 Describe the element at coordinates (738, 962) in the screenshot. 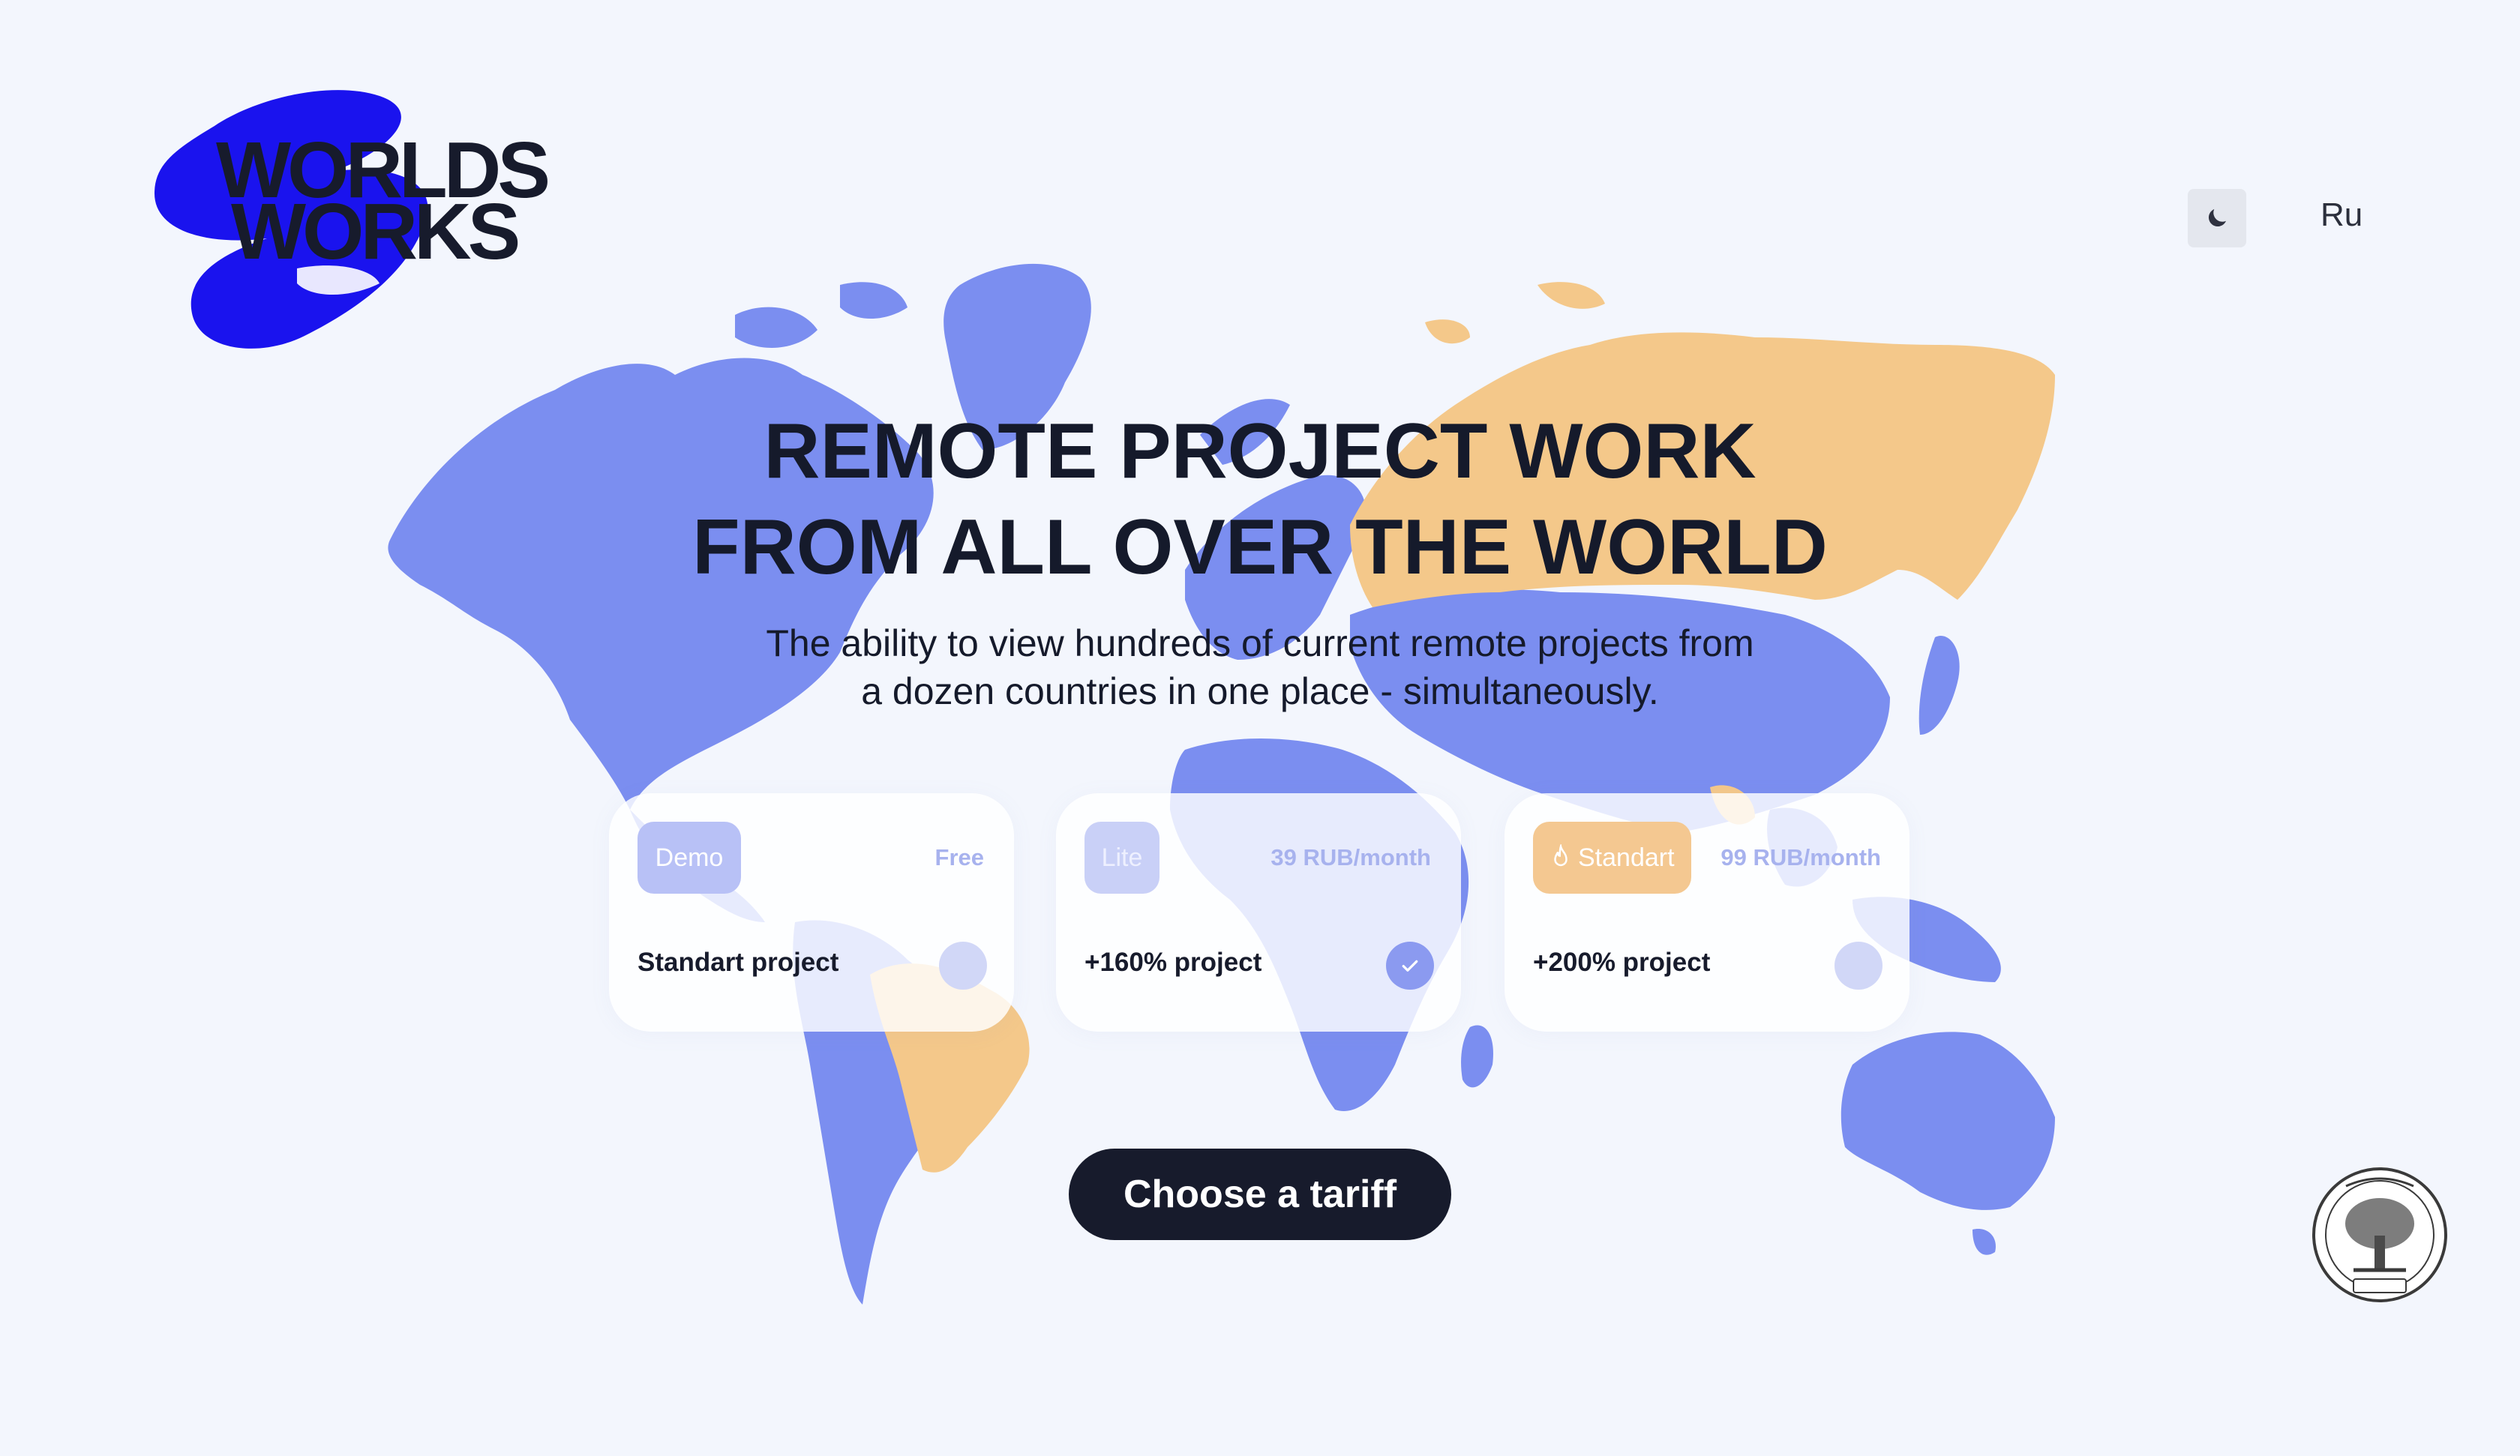

I see `tariff-feature: Standart project` at that location.